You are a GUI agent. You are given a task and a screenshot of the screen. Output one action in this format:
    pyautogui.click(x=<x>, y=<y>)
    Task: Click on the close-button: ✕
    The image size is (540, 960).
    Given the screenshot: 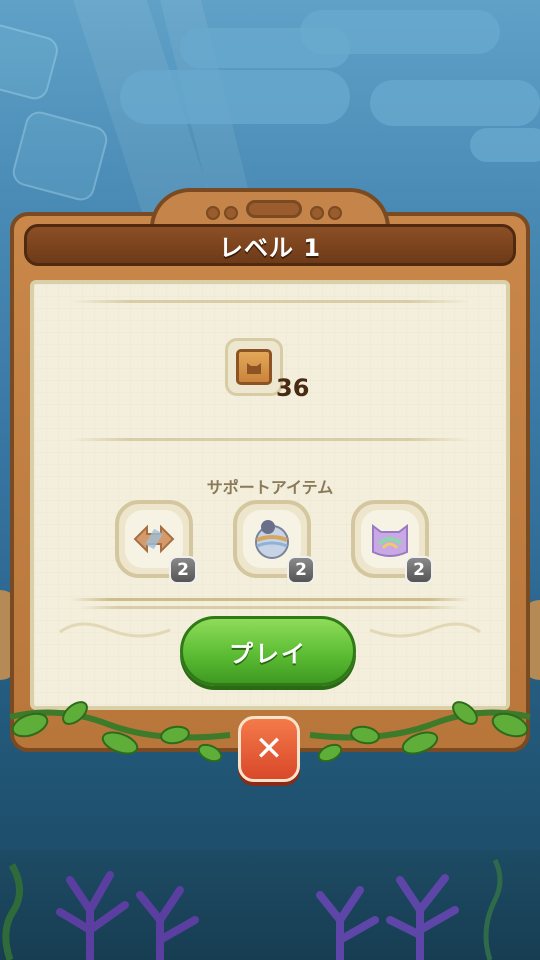 What is the action you would take?
    pyautogui.click(x=269, y=749)
    